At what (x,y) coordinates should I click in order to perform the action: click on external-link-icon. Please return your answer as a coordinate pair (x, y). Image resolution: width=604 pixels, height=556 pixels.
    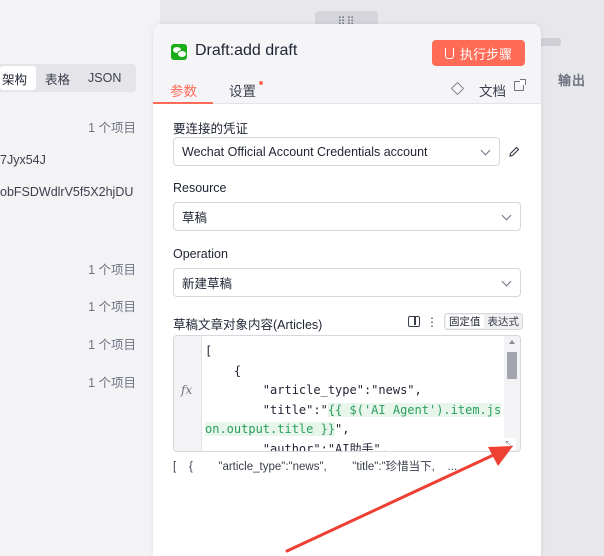
    Looking at the image, I should click on (520, 85).